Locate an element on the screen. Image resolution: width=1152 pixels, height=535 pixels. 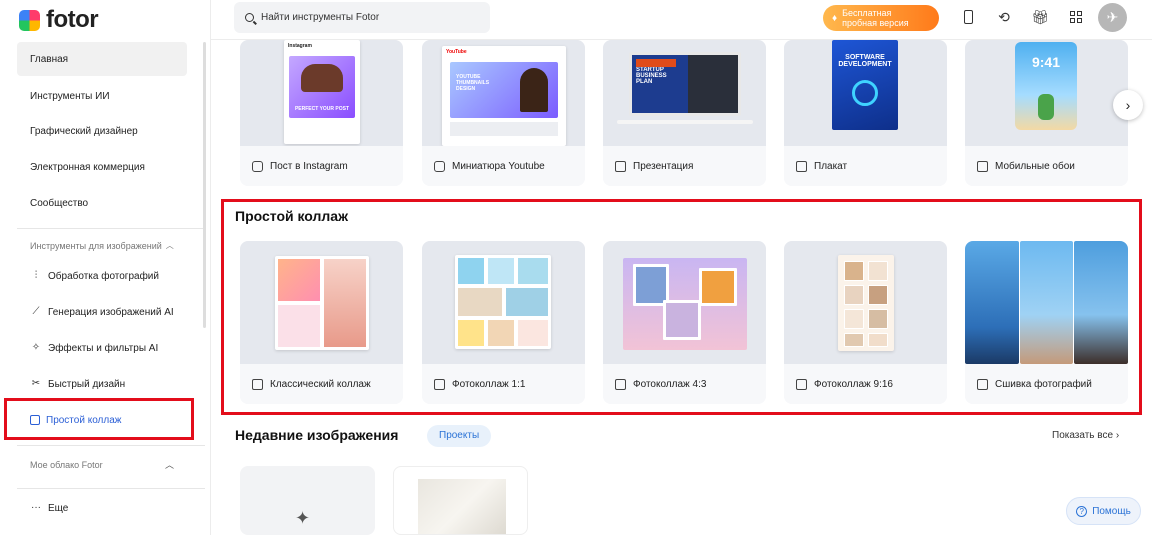
card-label: Классический коллаж is located at coordinates (320, 384).